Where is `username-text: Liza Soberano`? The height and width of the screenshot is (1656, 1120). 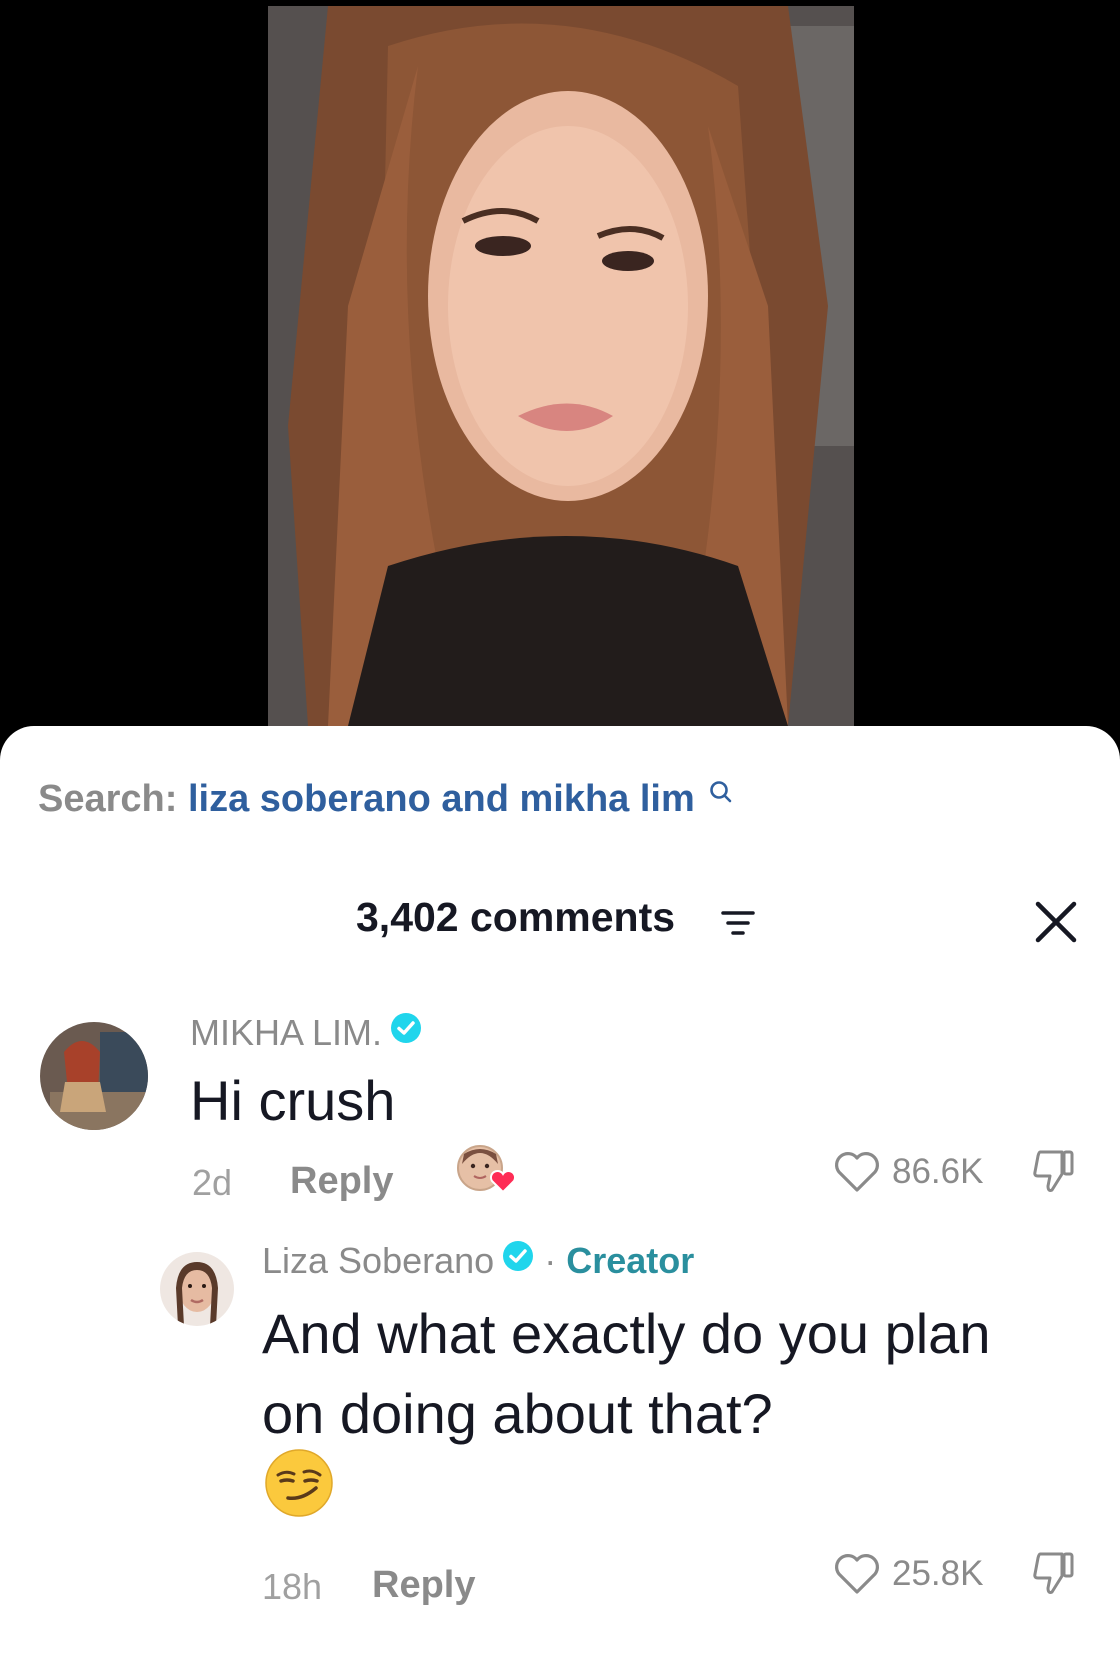
username-text: Liza Soberano is located at coordinates (378, 1260).